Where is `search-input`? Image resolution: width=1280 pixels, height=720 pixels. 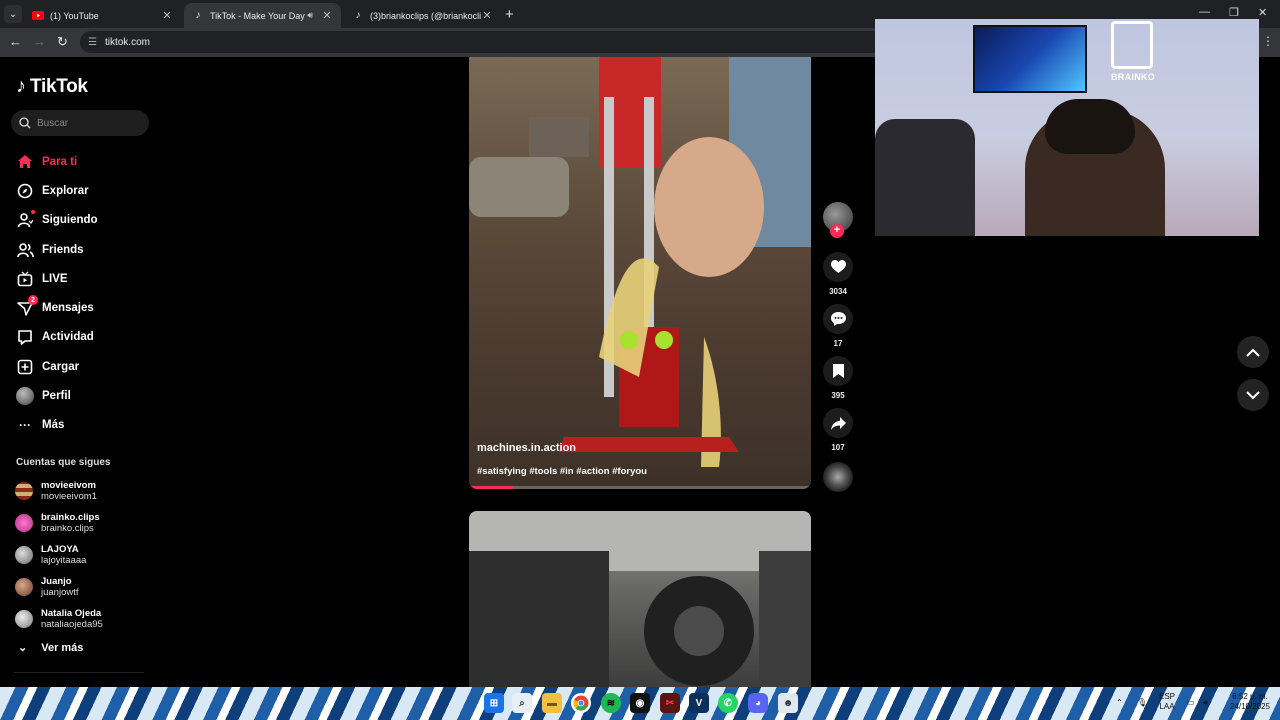 search-input is located at coordinates (87, 123).